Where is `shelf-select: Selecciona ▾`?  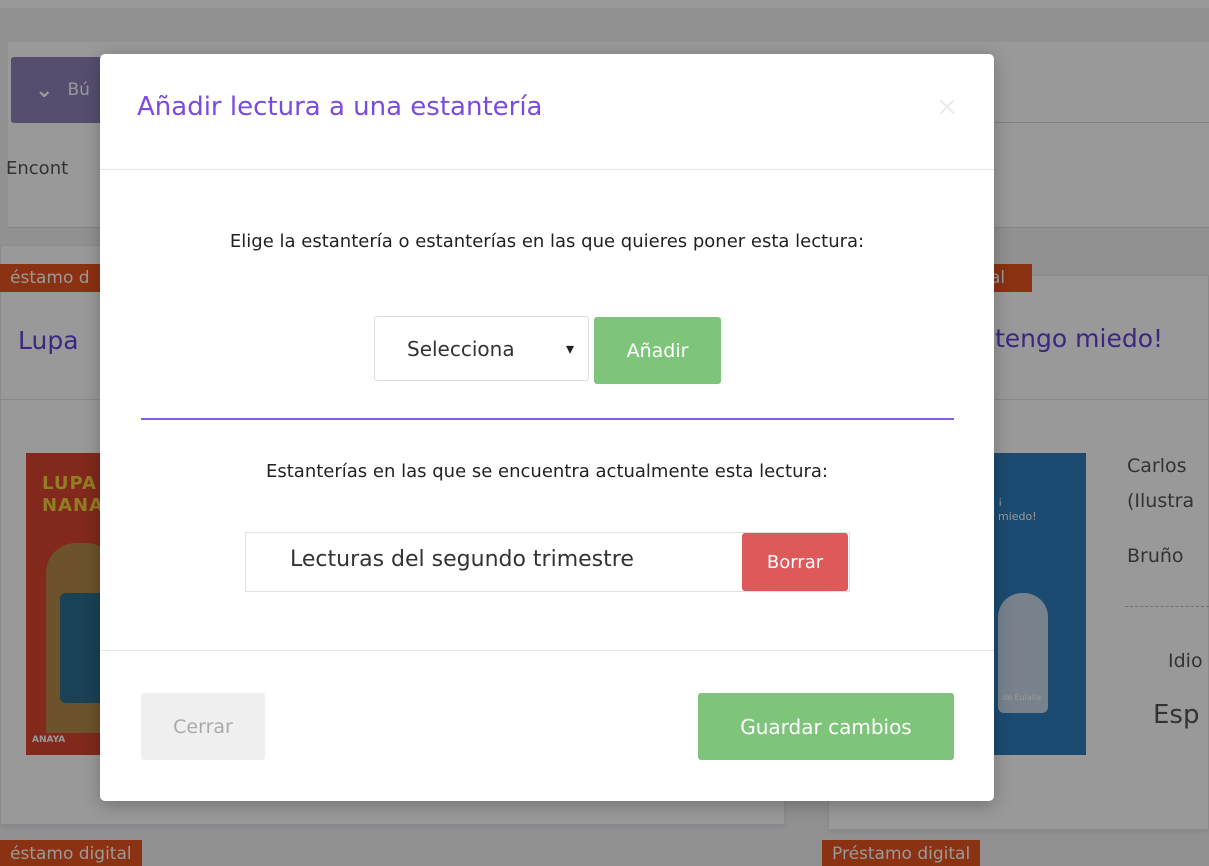 shelf-select: Selecciona ▾ is located at coordinates (481, 348).